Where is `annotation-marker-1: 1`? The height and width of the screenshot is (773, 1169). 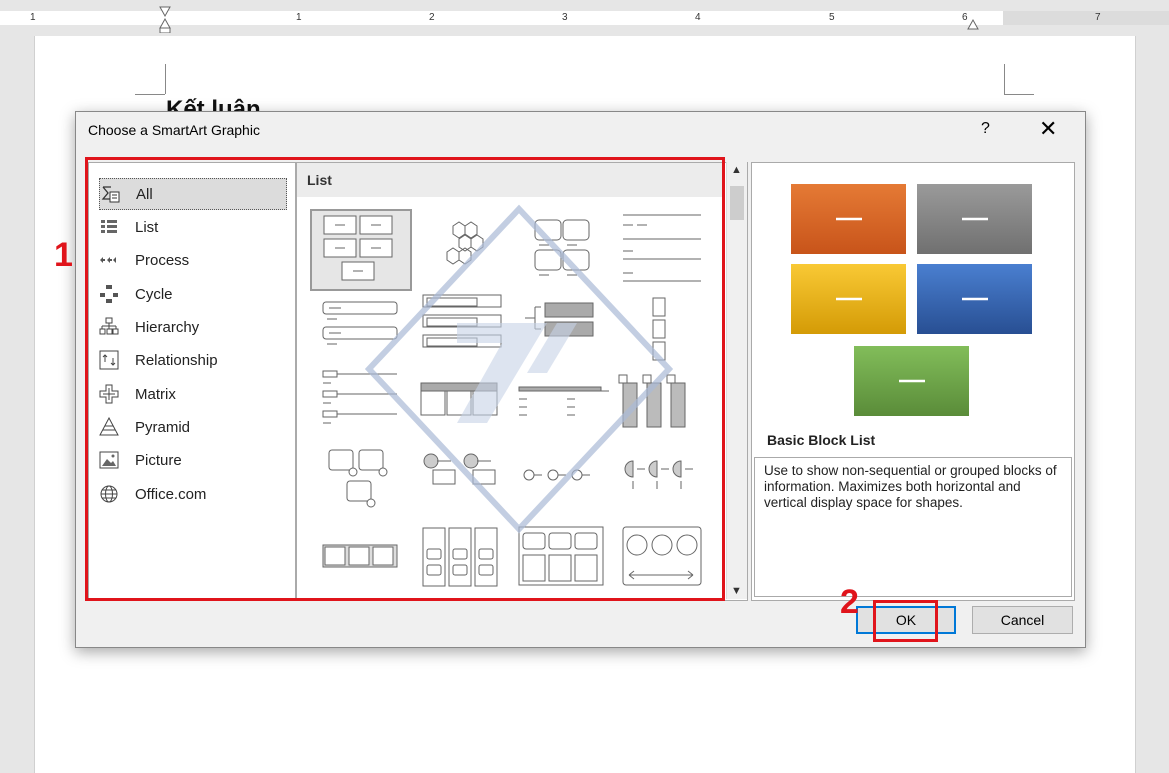 annotation-marker-1: 1 is located at coordinates (63, 255).